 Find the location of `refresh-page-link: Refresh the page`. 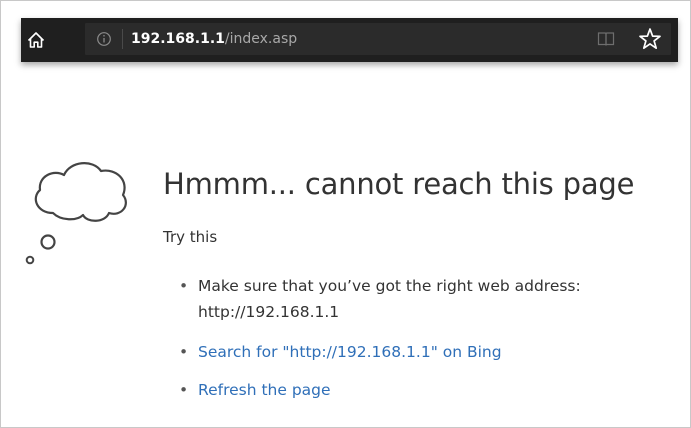

refresh-page-link: Refresh the page is located at coordinates (264, 390).